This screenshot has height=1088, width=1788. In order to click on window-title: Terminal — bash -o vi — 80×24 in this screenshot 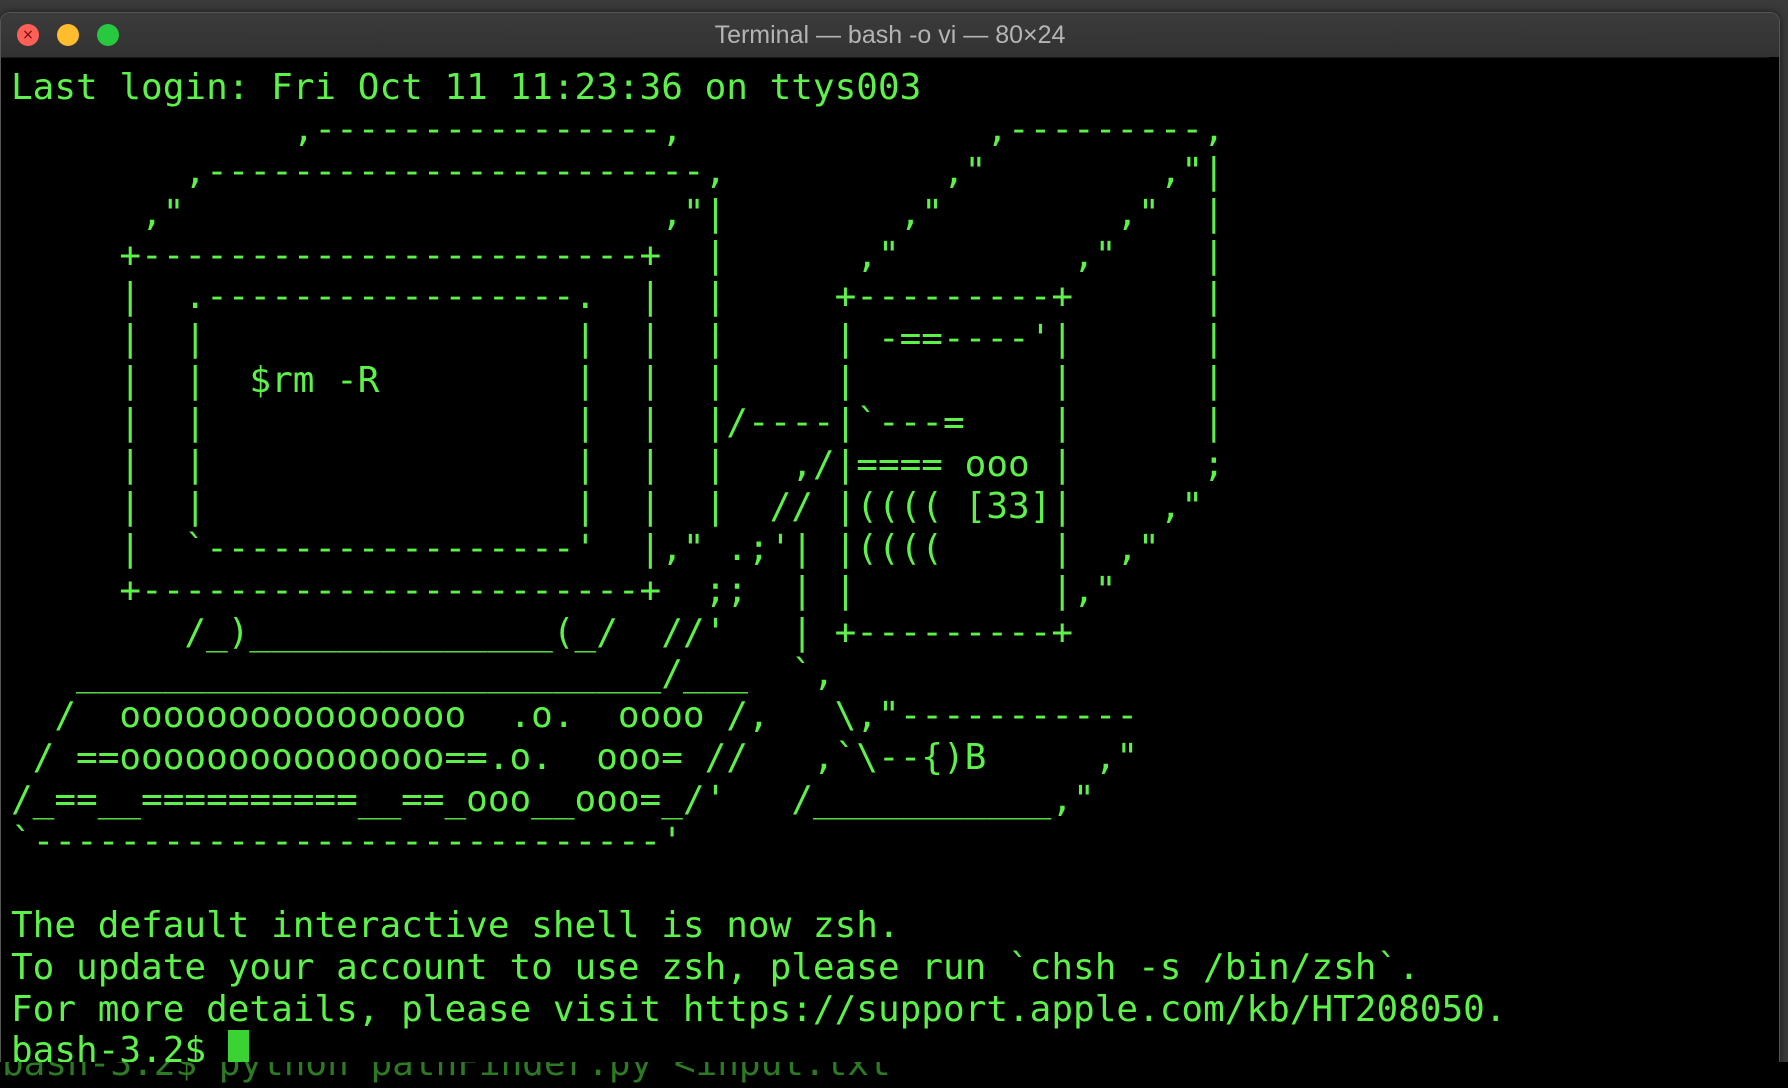, I will do `click(890, 35)`.